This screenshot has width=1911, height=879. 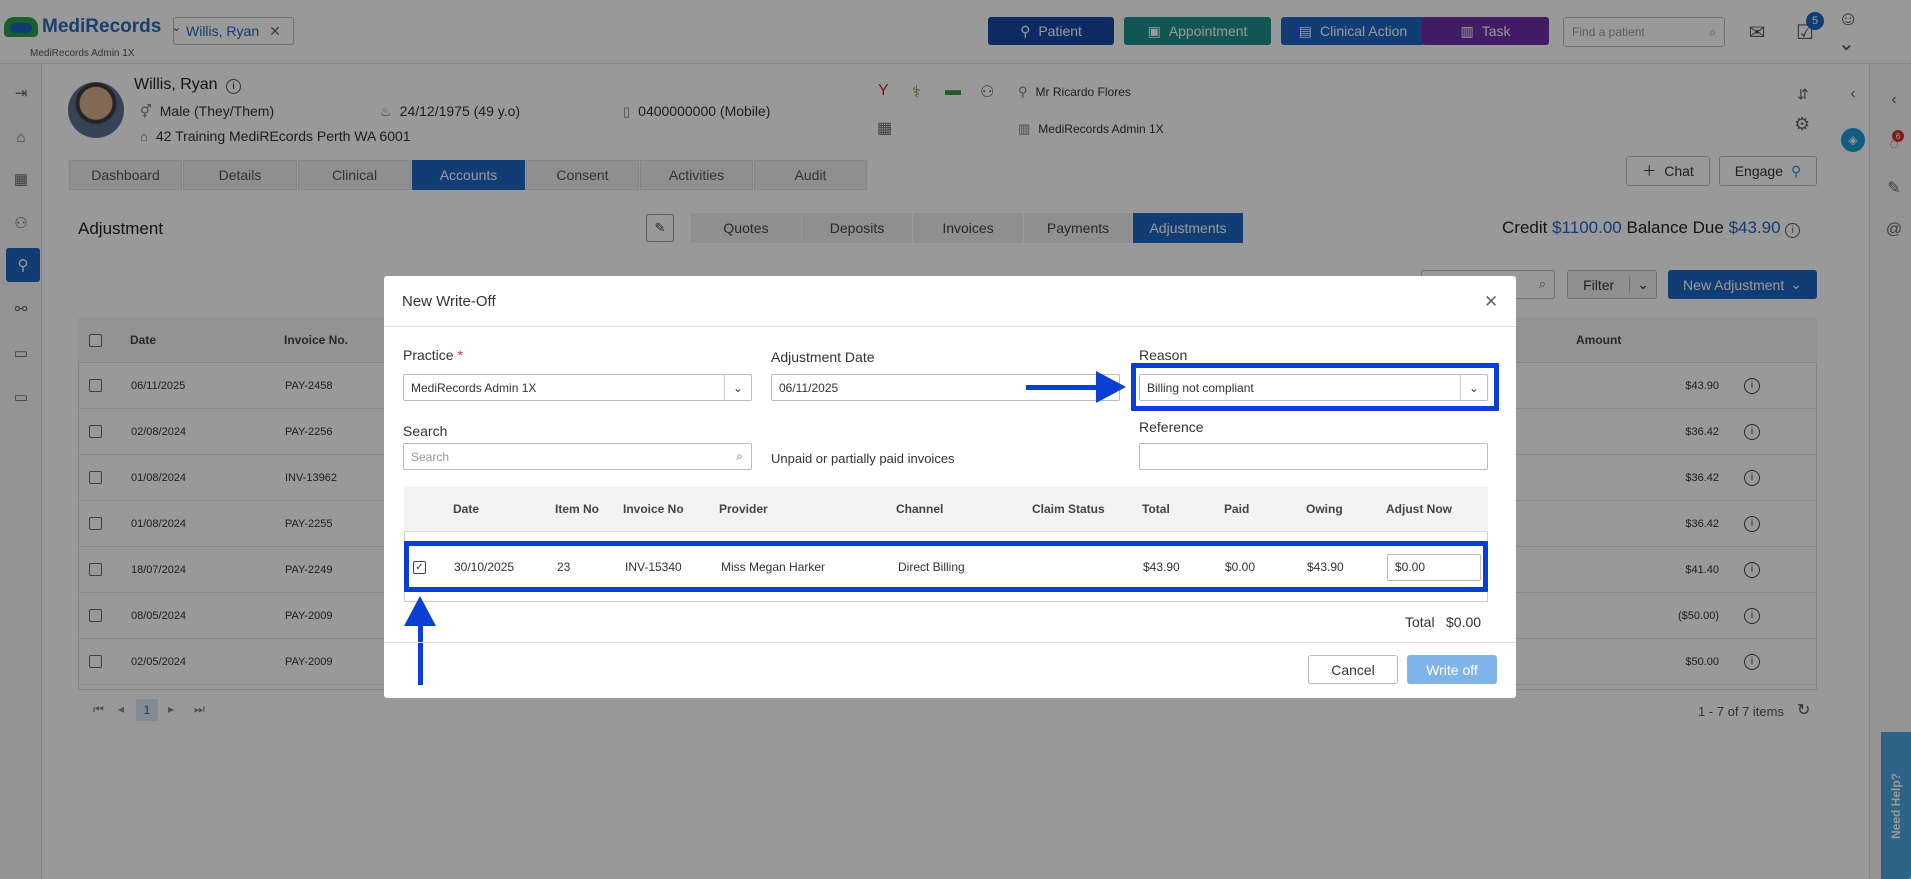 I want to click on write-off-button: Write off, so click(x=1452, y=669).